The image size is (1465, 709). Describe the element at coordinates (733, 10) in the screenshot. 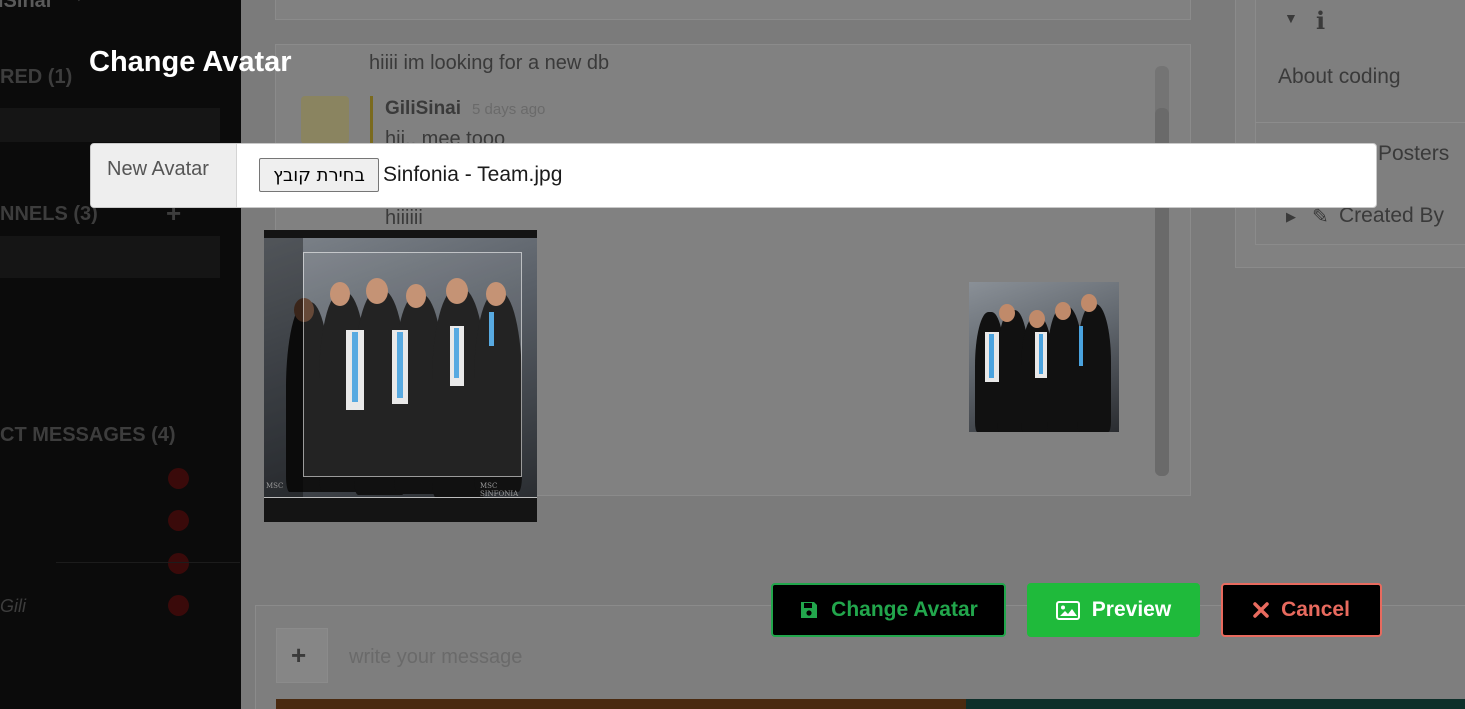

I see `top-panel` at that location.